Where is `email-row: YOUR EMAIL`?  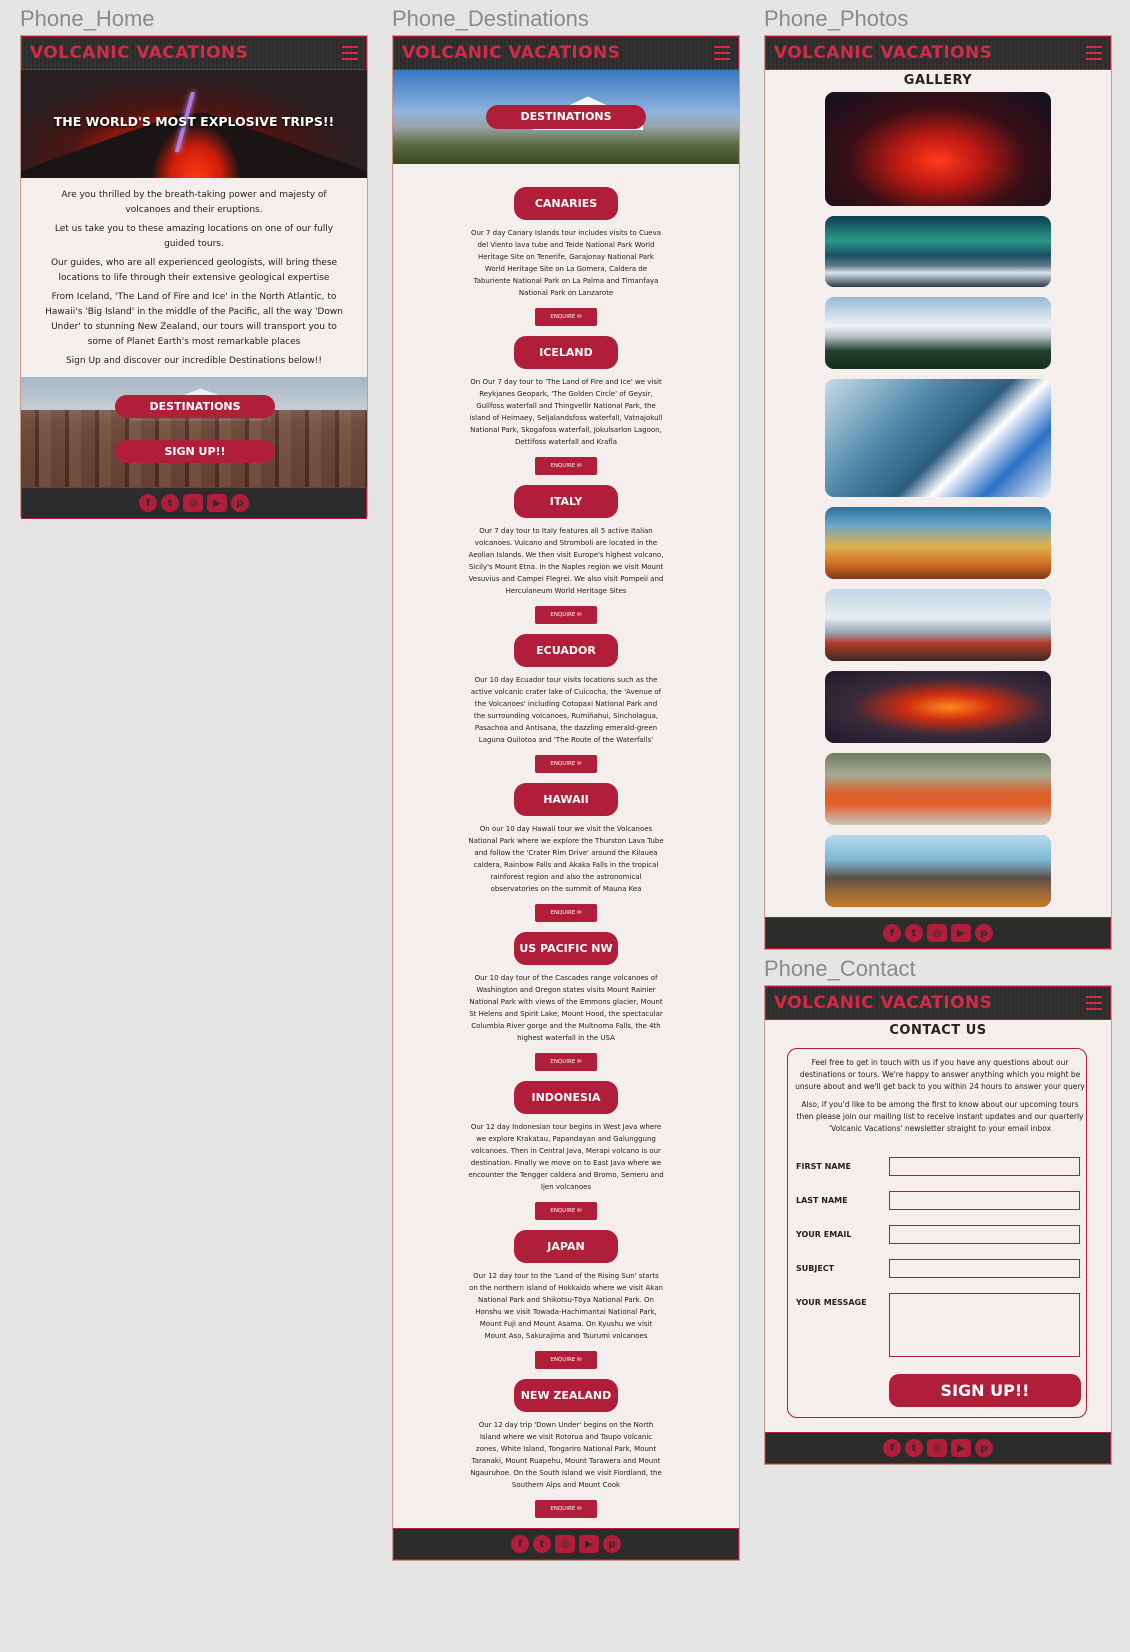
email-row: YOUR EMAIL is located at coordinates (938, 1234).